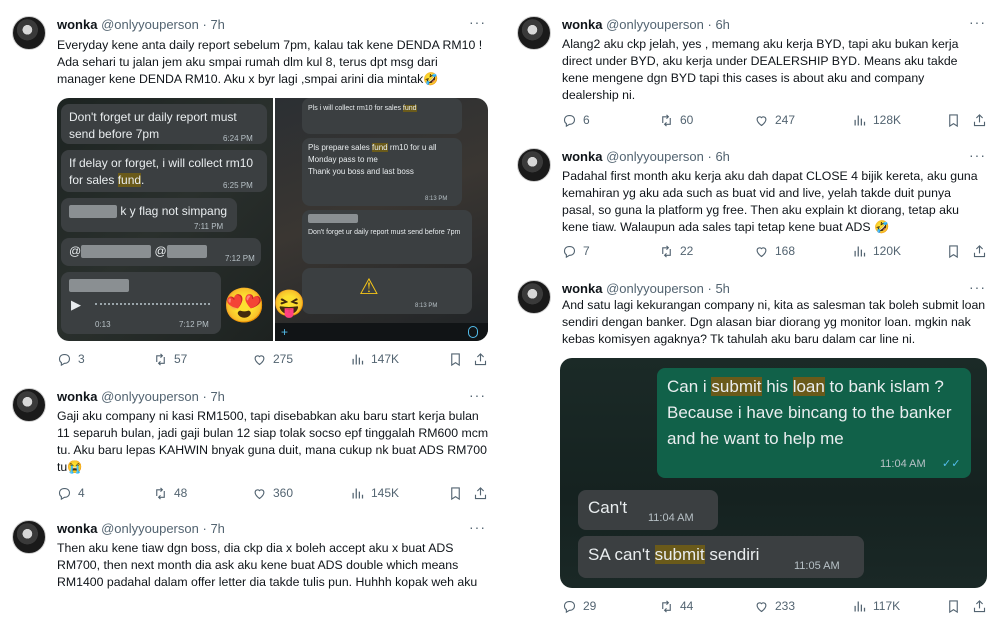 This screenshot has height=623, width=1000. I want to click on like-count: 247, so click(785, 120).